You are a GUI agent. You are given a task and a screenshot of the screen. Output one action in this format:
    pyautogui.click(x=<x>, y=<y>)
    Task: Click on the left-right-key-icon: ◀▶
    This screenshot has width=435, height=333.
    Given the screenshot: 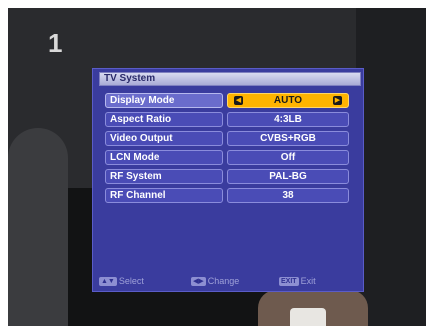 What is the action you would take?
    pyautogui.click(x=198, y=281)
    